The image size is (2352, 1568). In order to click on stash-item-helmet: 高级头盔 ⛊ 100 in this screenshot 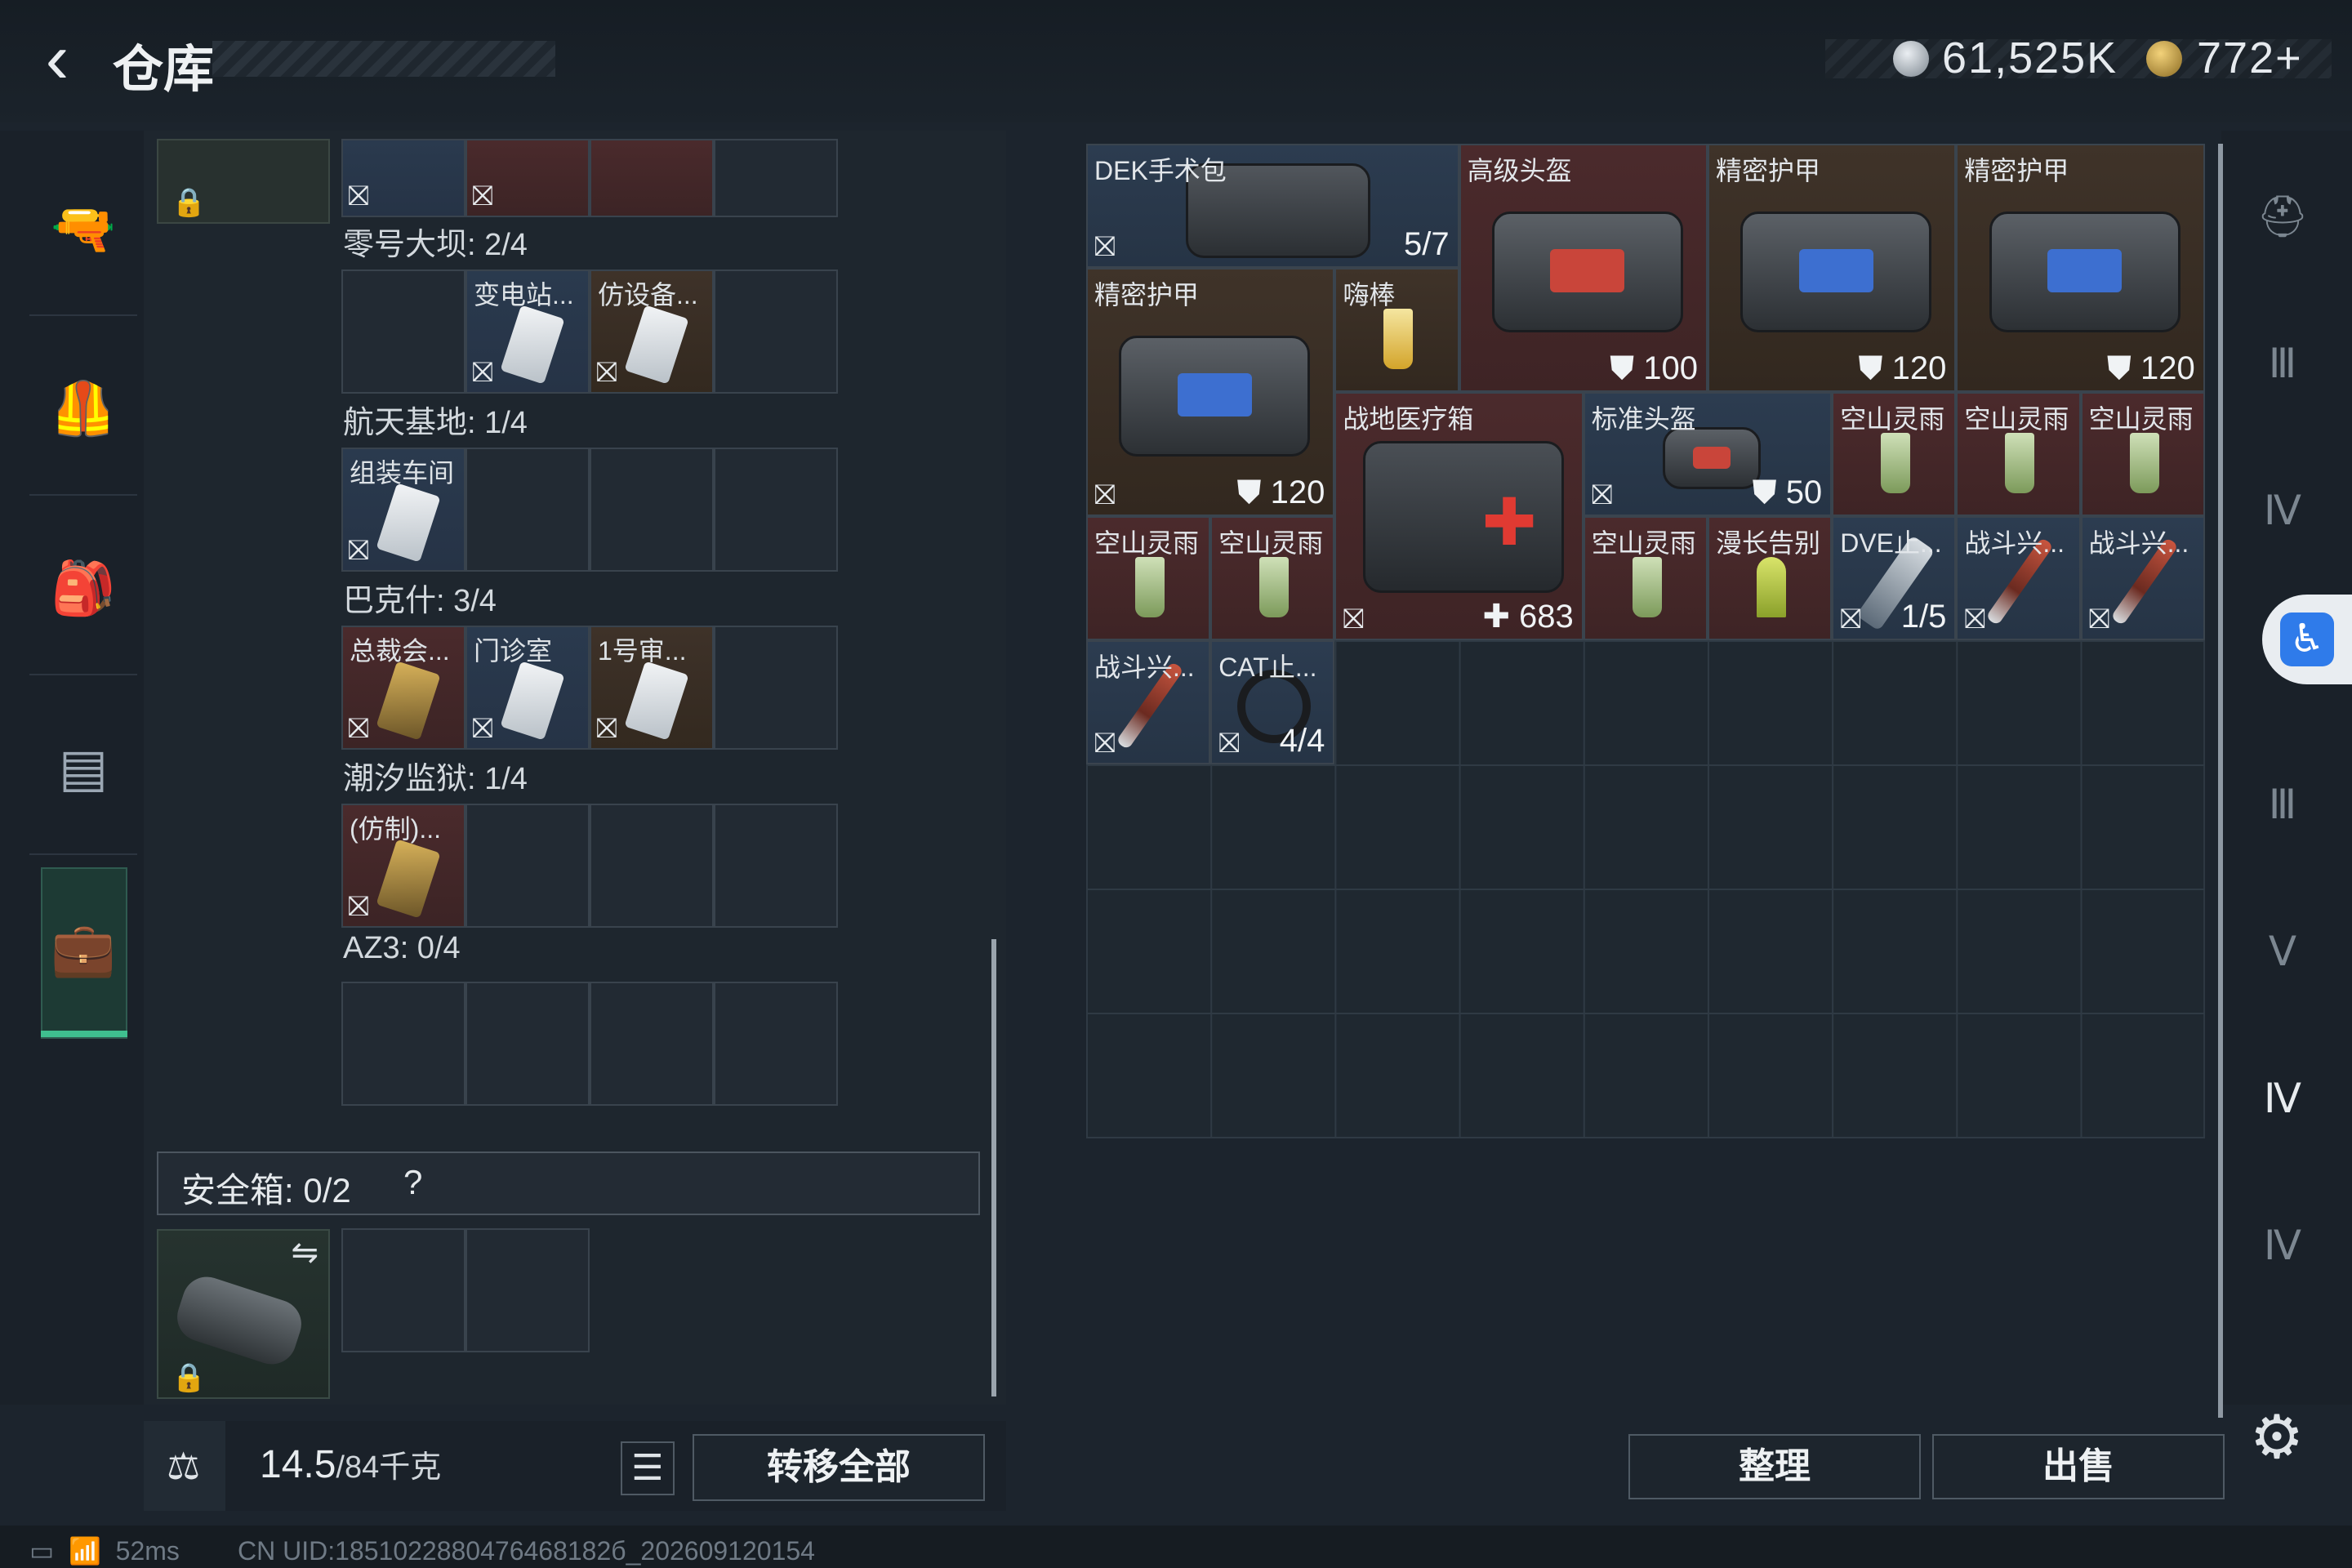, I will do `click(1583, 268)`.